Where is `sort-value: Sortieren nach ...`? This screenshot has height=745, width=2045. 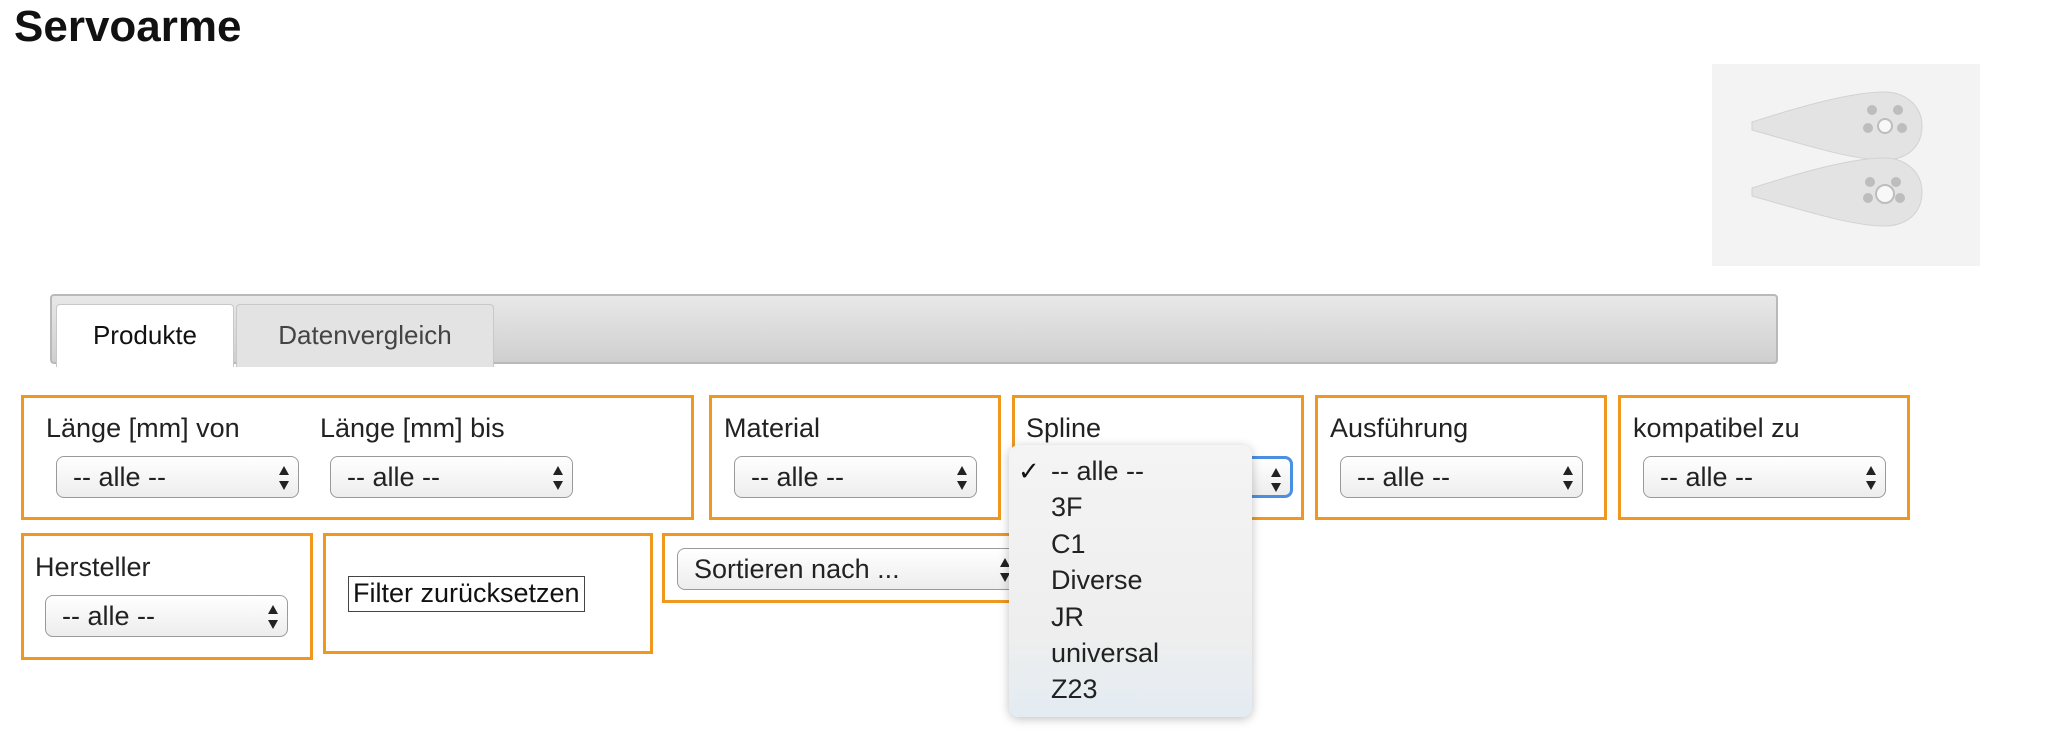
sort-value: Sortieren nach ... is located at coordinates (797, 569).